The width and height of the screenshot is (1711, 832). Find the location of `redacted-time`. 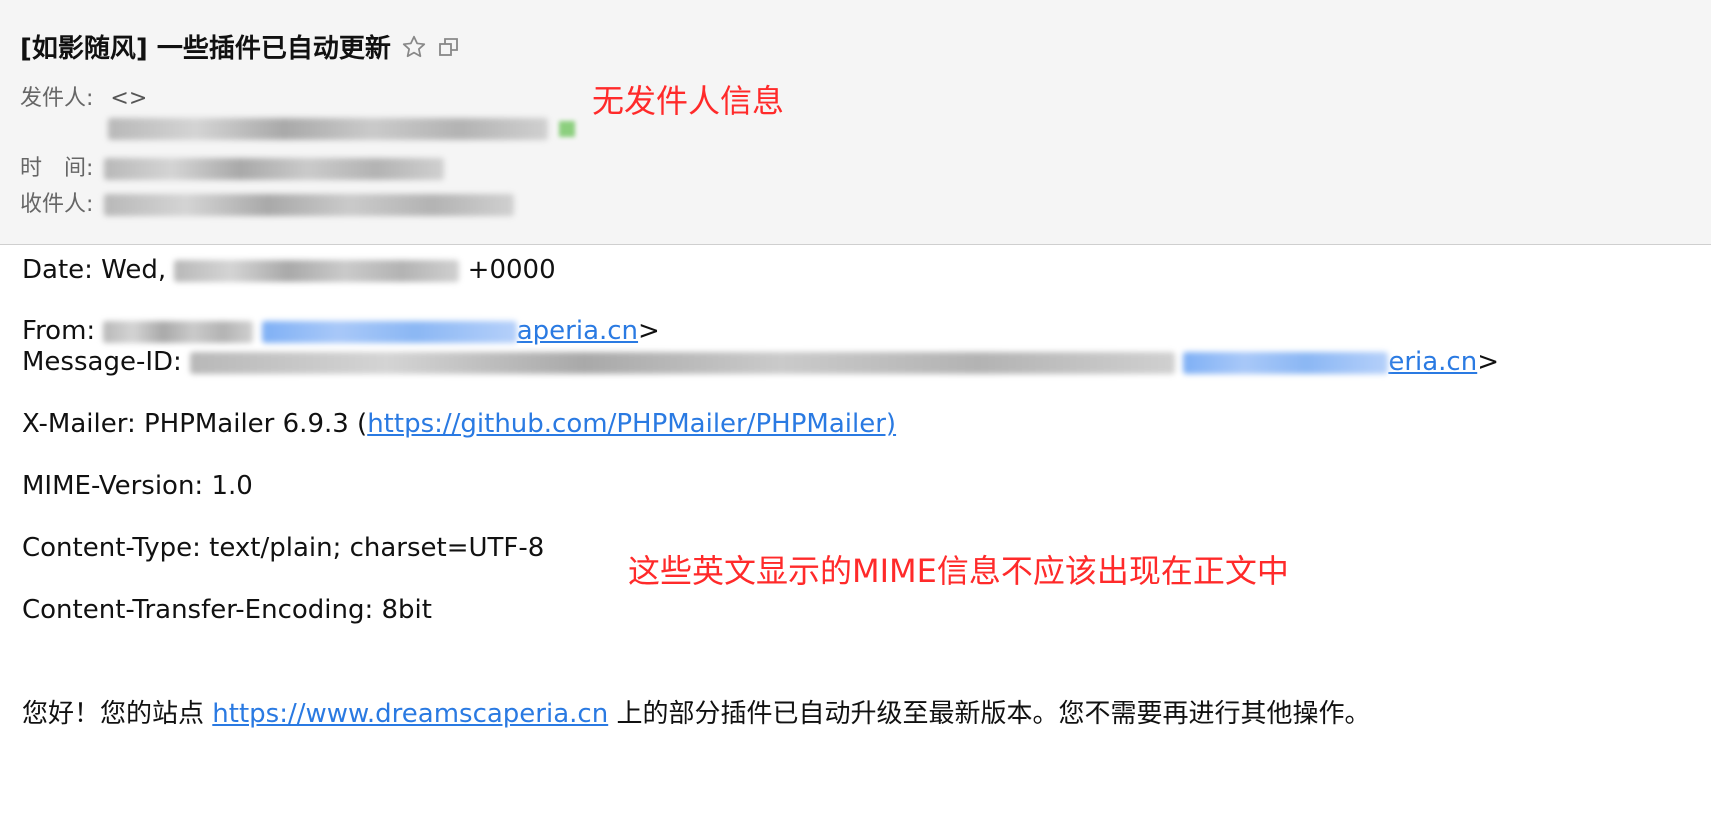

redacted-time is located at coordinates (274, 169).